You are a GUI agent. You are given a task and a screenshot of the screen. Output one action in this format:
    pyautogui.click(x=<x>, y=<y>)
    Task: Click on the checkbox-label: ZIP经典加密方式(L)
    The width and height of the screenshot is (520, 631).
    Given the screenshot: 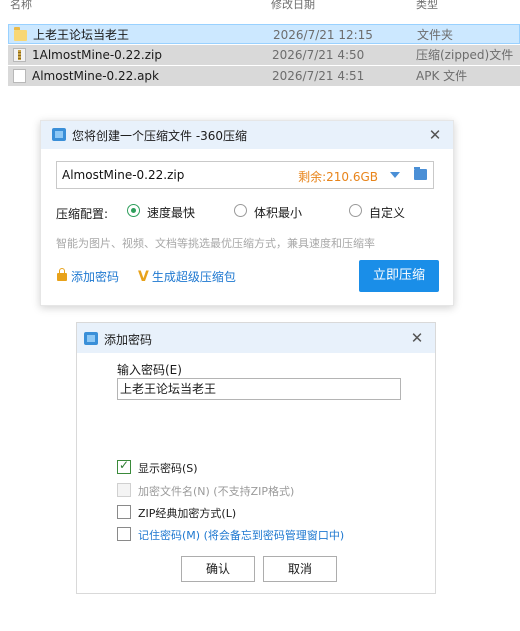 What is the action you would take?
    pyautogui.click(x=187, y=513)
    